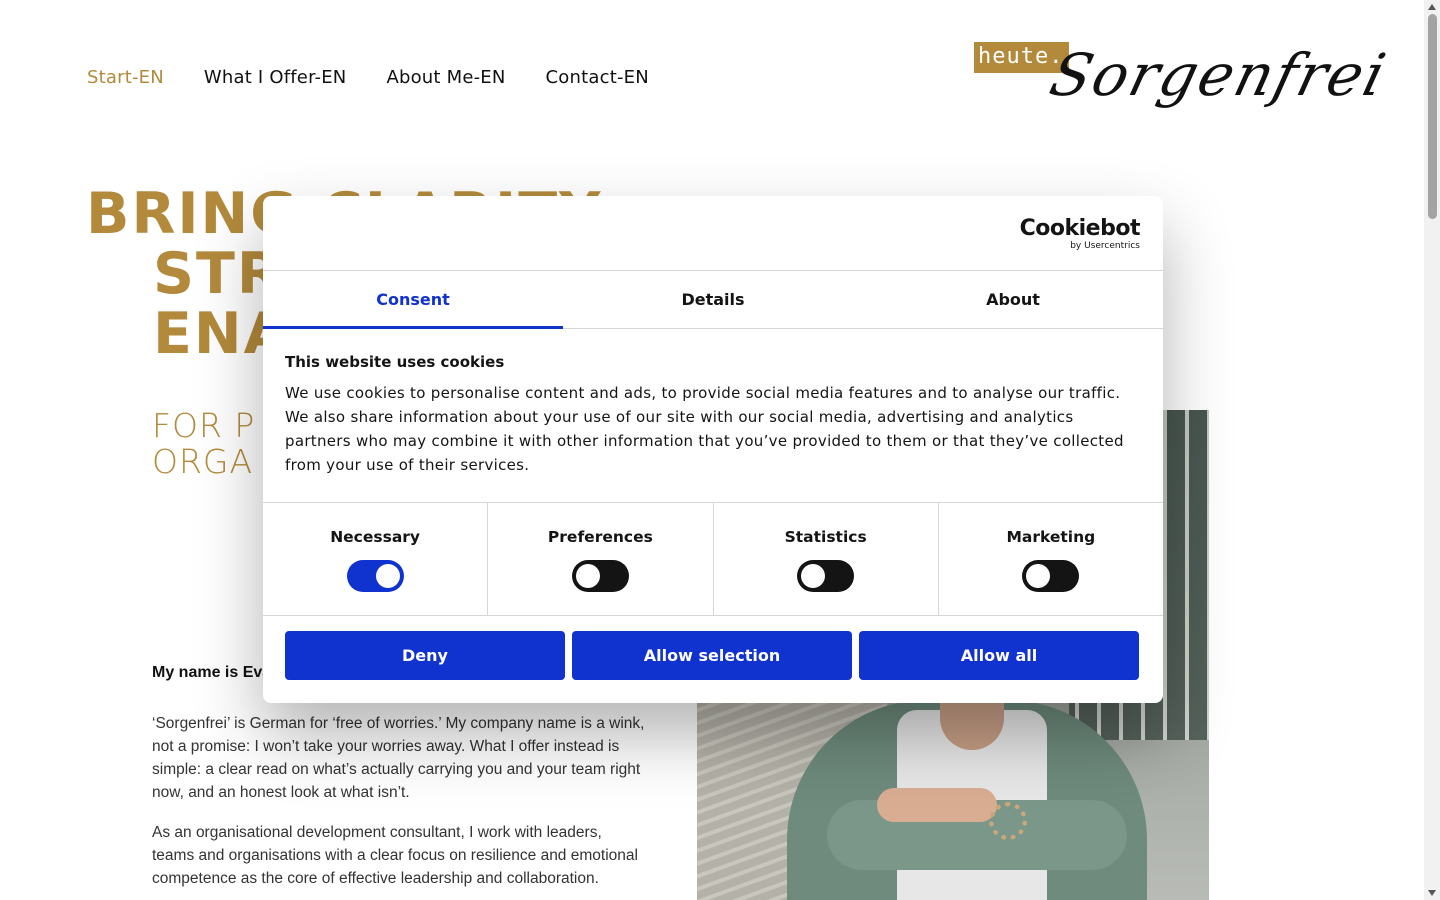 The height and width of the screenshot is (900, 1440). Describe the element at coordinates (826, 559) in the screenshot. I see `toggle-cell-statistics: Statistics` at that location.